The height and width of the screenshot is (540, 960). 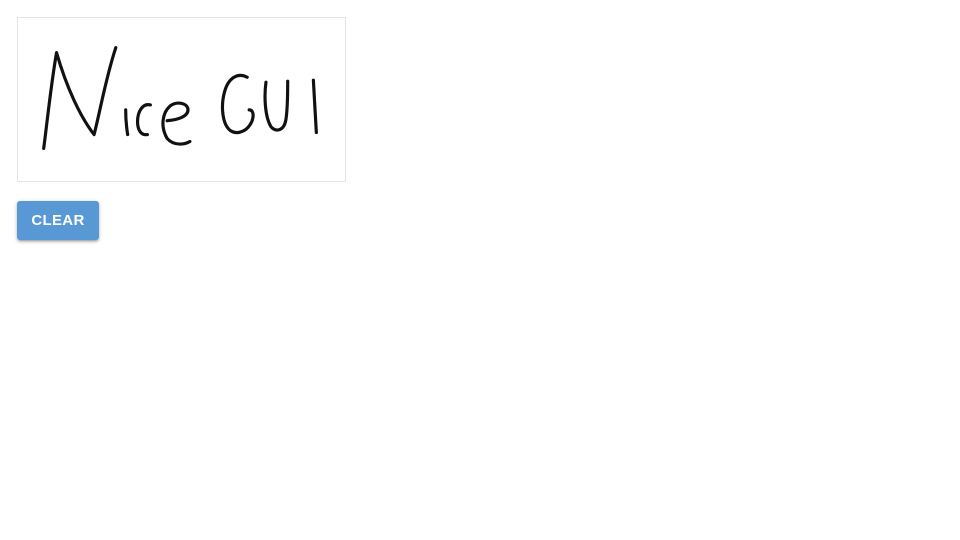 I want to click on handwritten-strokes, so click(x=180, y=98).